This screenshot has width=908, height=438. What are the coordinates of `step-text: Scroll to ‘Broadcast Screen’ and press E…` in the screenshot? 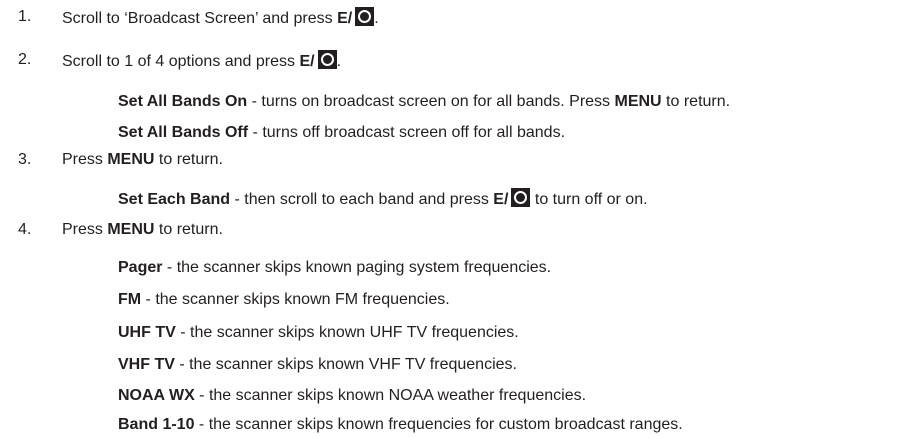 It's located at (220, 18).